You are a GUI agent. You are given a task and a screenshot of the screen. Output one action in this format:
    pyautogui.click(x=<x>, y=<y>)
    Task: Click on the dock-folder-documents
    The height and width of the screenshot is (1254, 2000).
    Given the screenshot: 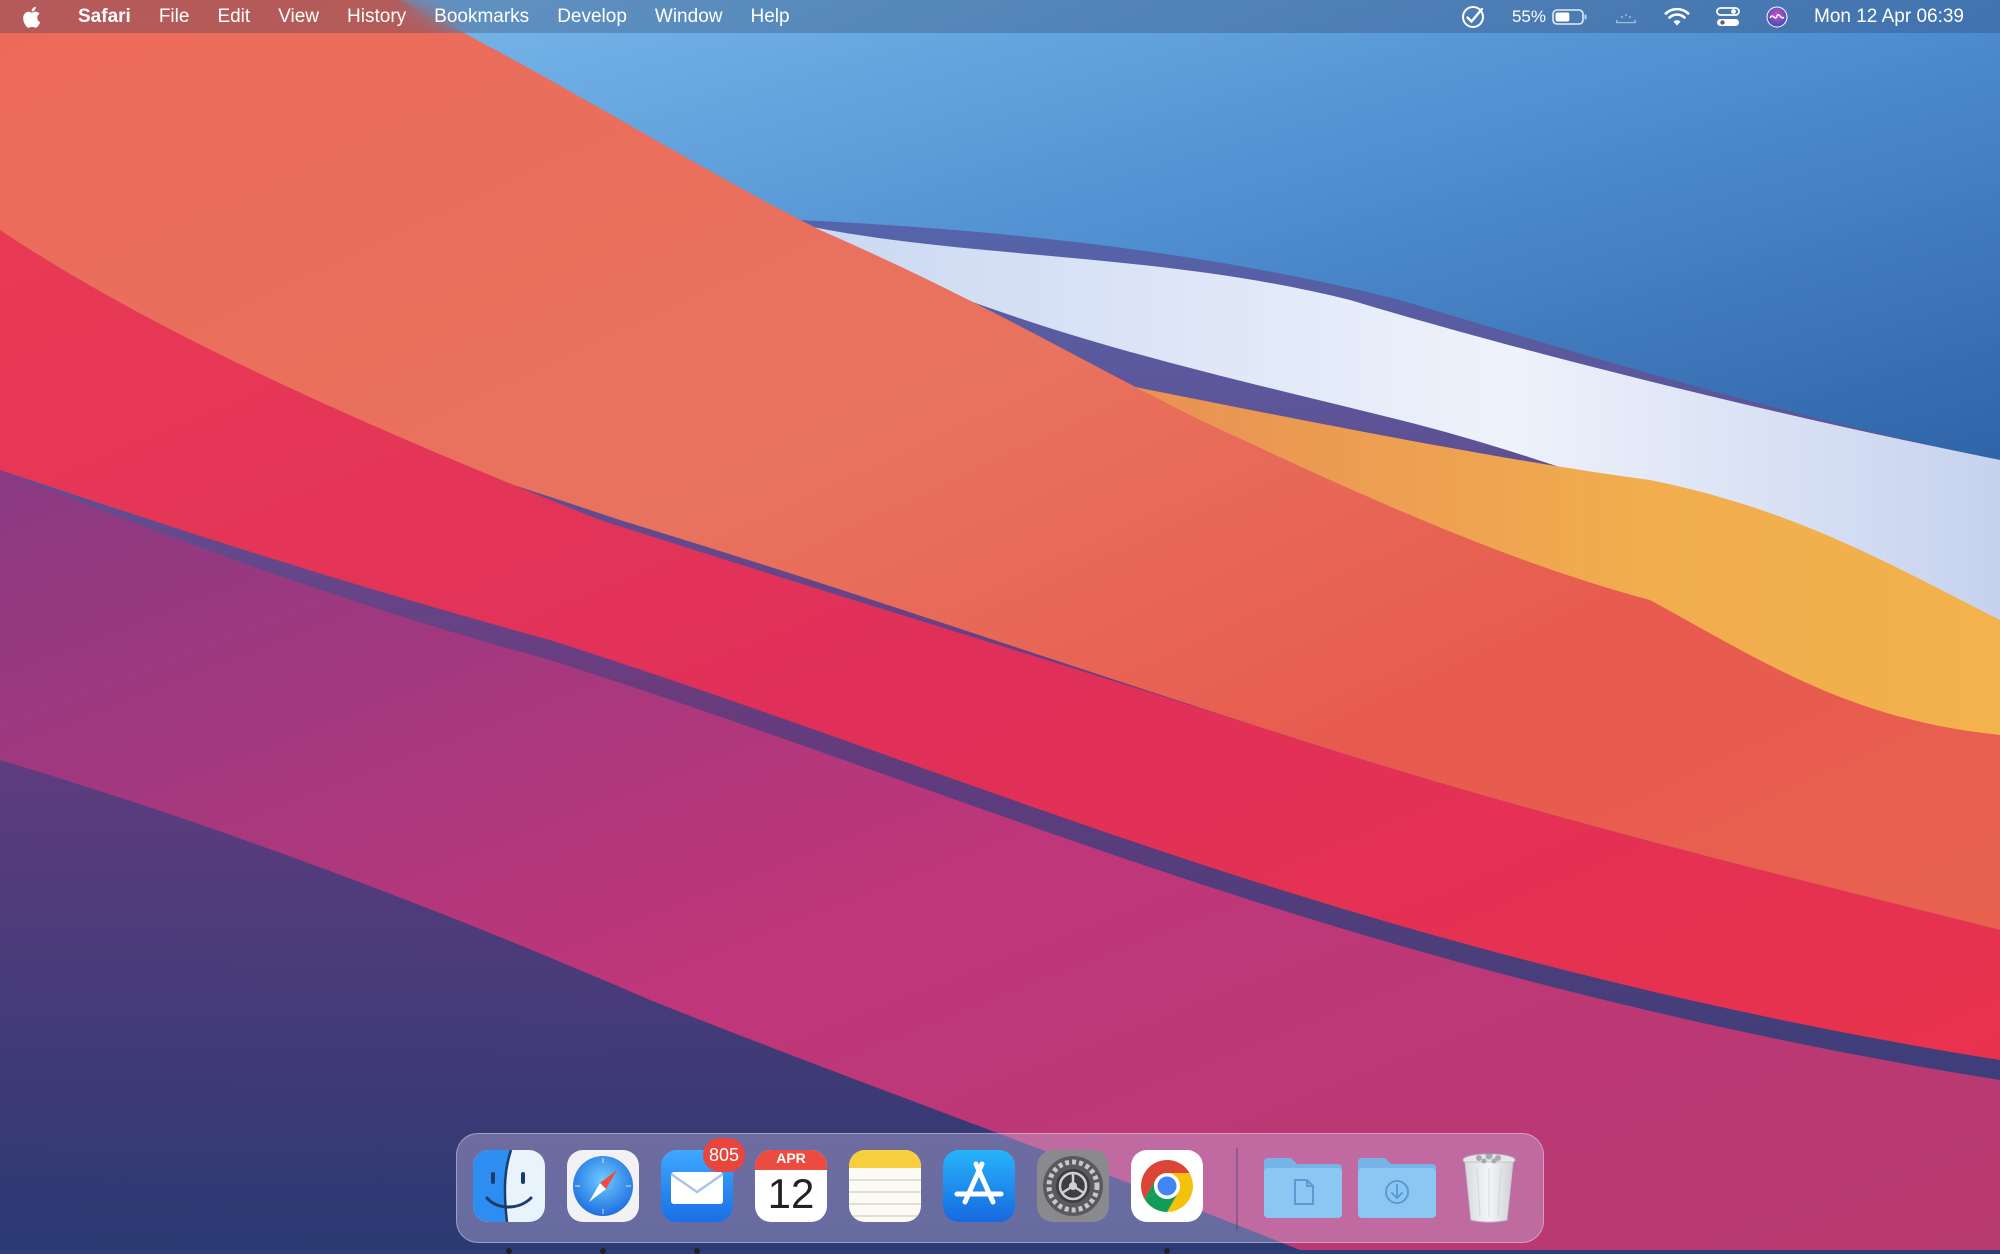 What is the action you would take?
    pyautogui.click(x=1303, y=1186)
    